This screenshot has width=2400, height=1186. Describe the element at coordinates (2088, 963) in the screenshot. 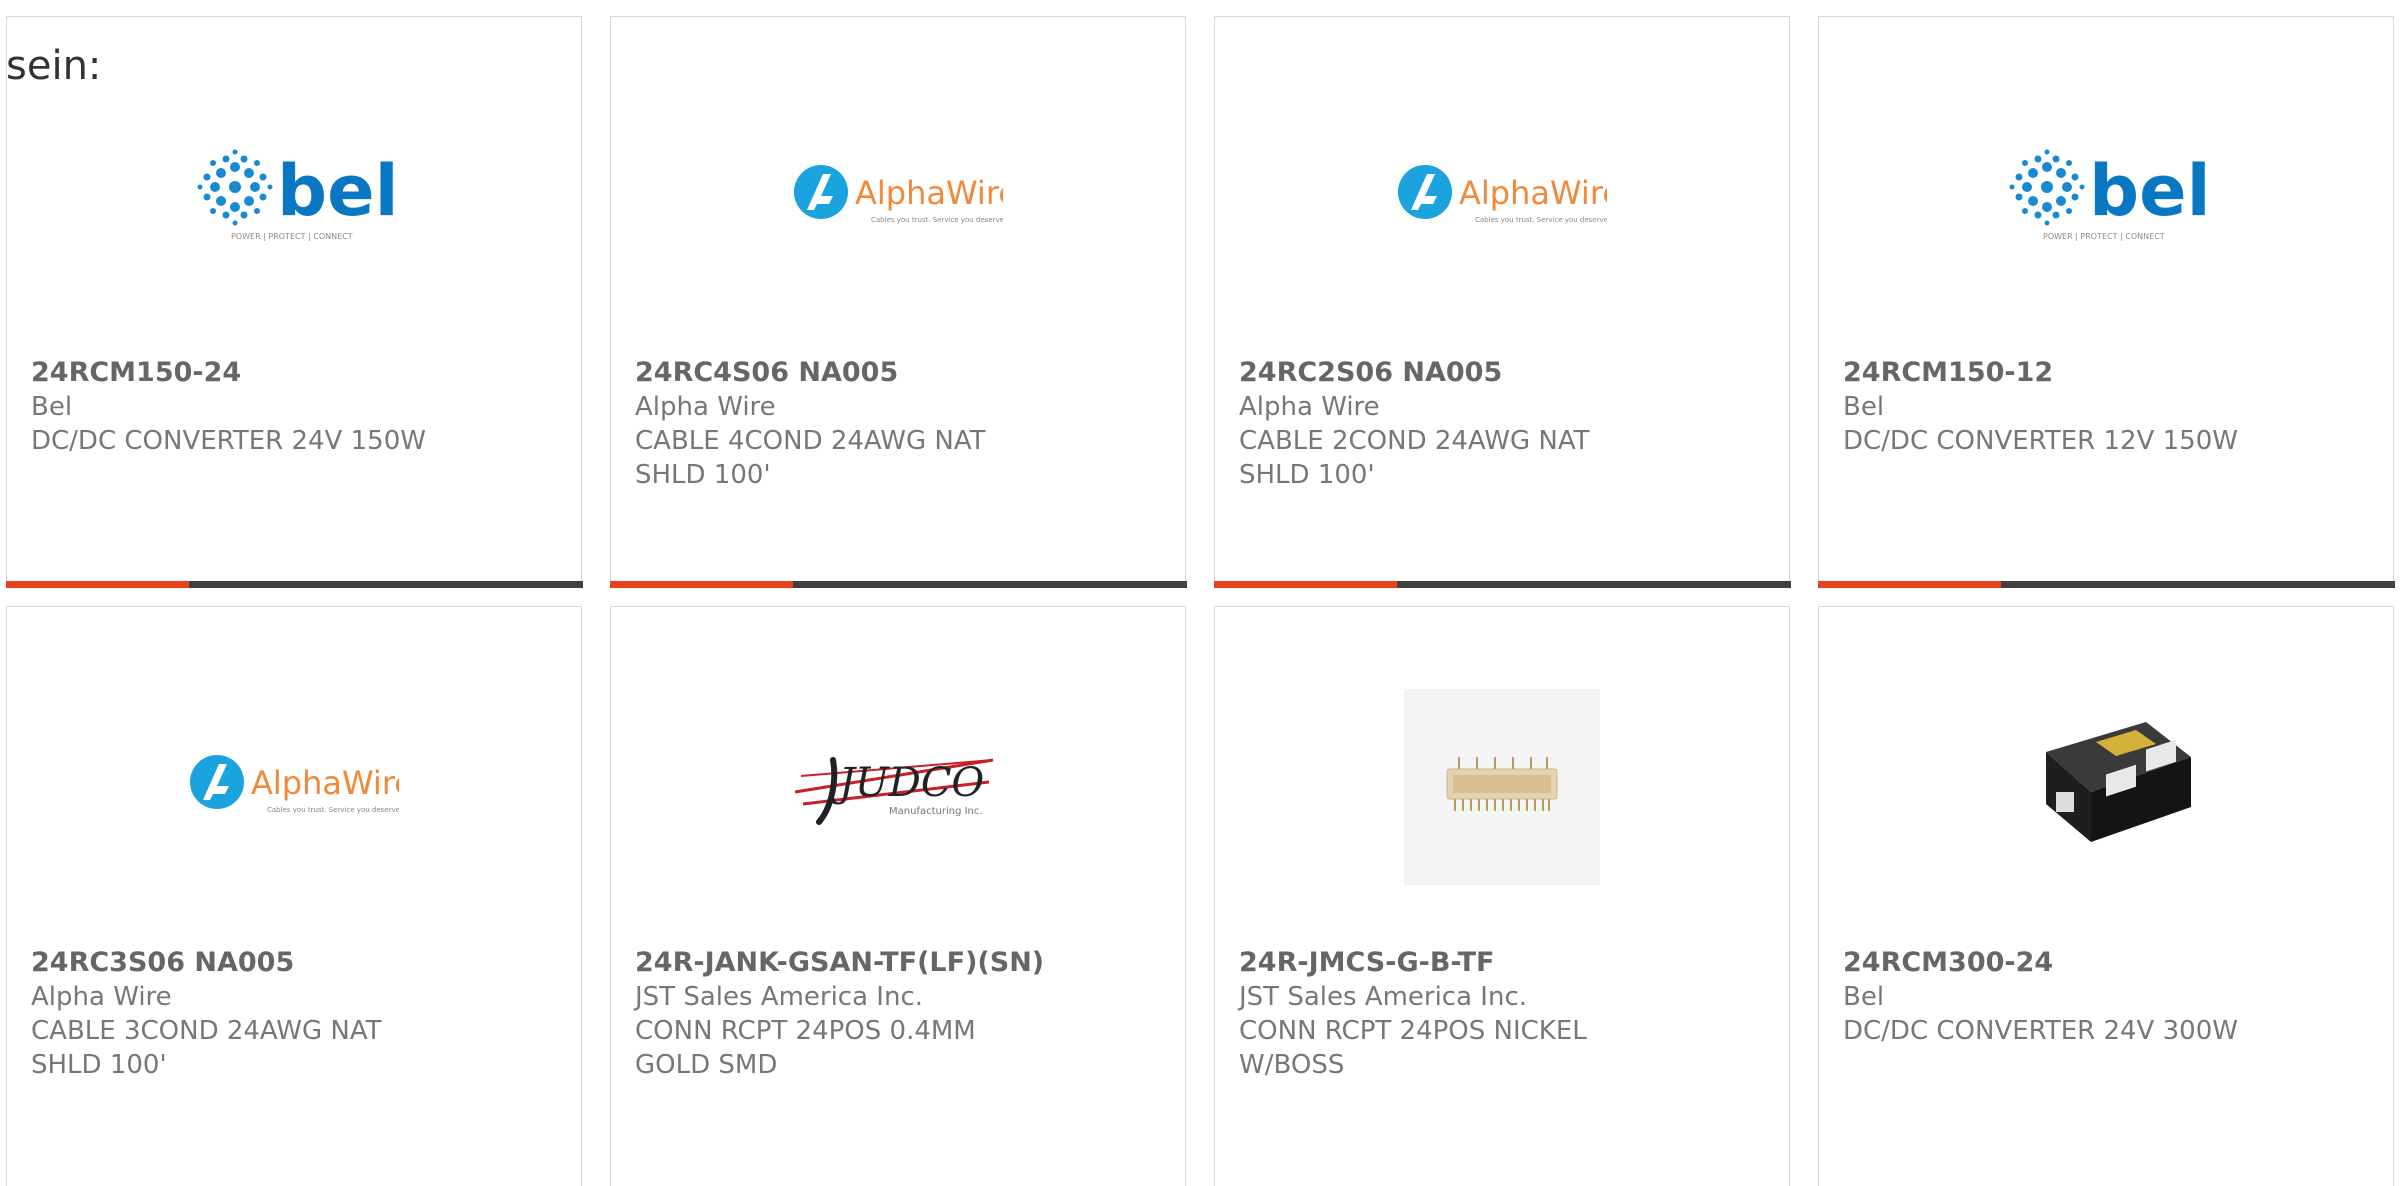

I see `part-number: 24RCM300-24` at that location.